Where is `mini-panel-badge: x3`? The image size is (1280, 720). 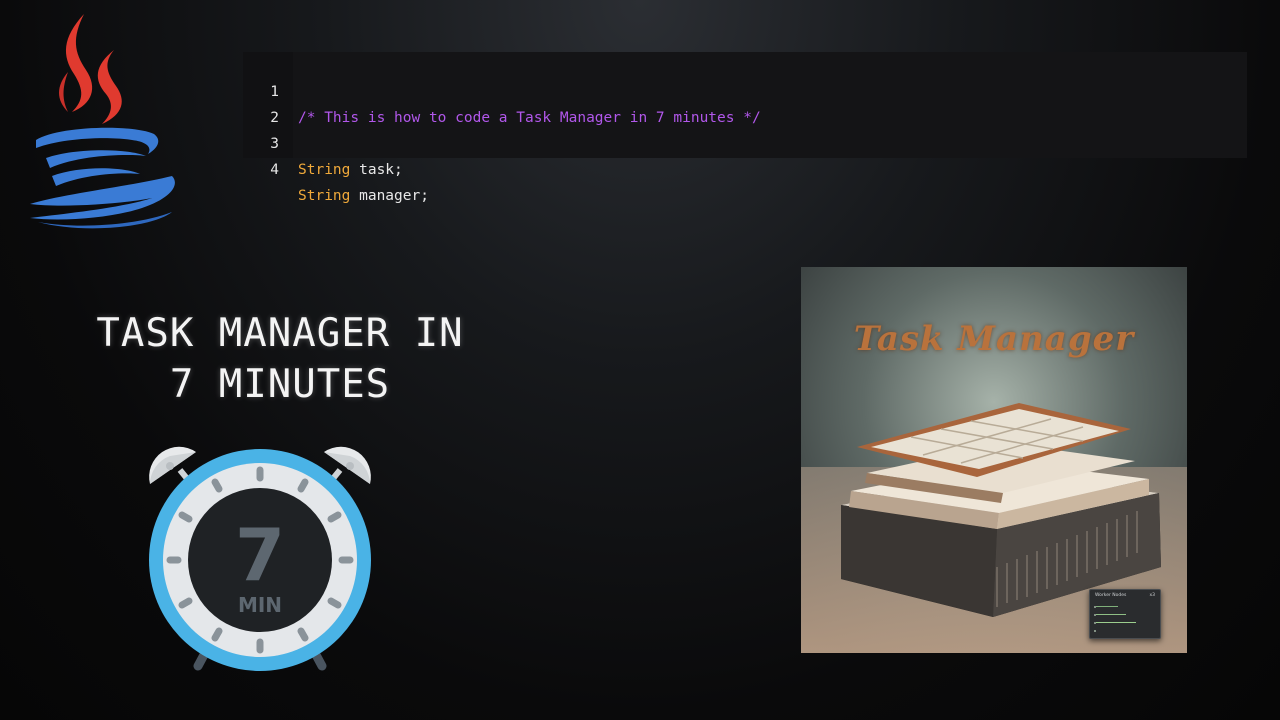 mini-panel-badge: x3 is located at coordinates (1152, 595).